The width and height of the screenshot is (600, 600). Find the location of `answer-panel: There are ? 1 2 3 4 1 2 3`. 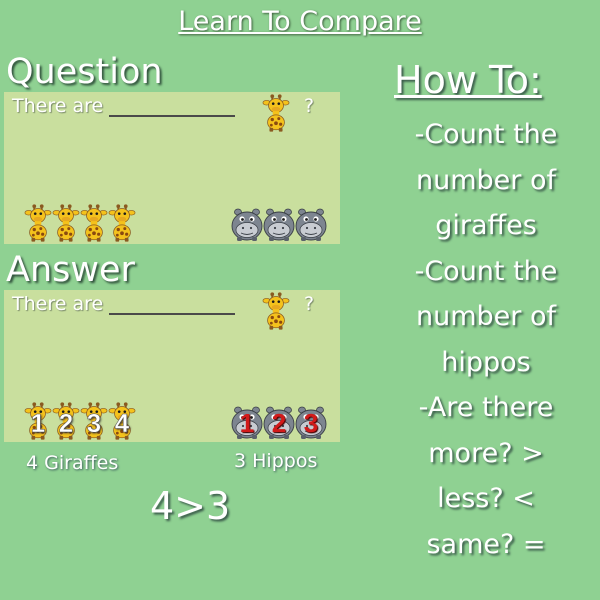

answer-panel: There are ? 1 2 3 4 1 2 3 is located at coordinates (172, 366).